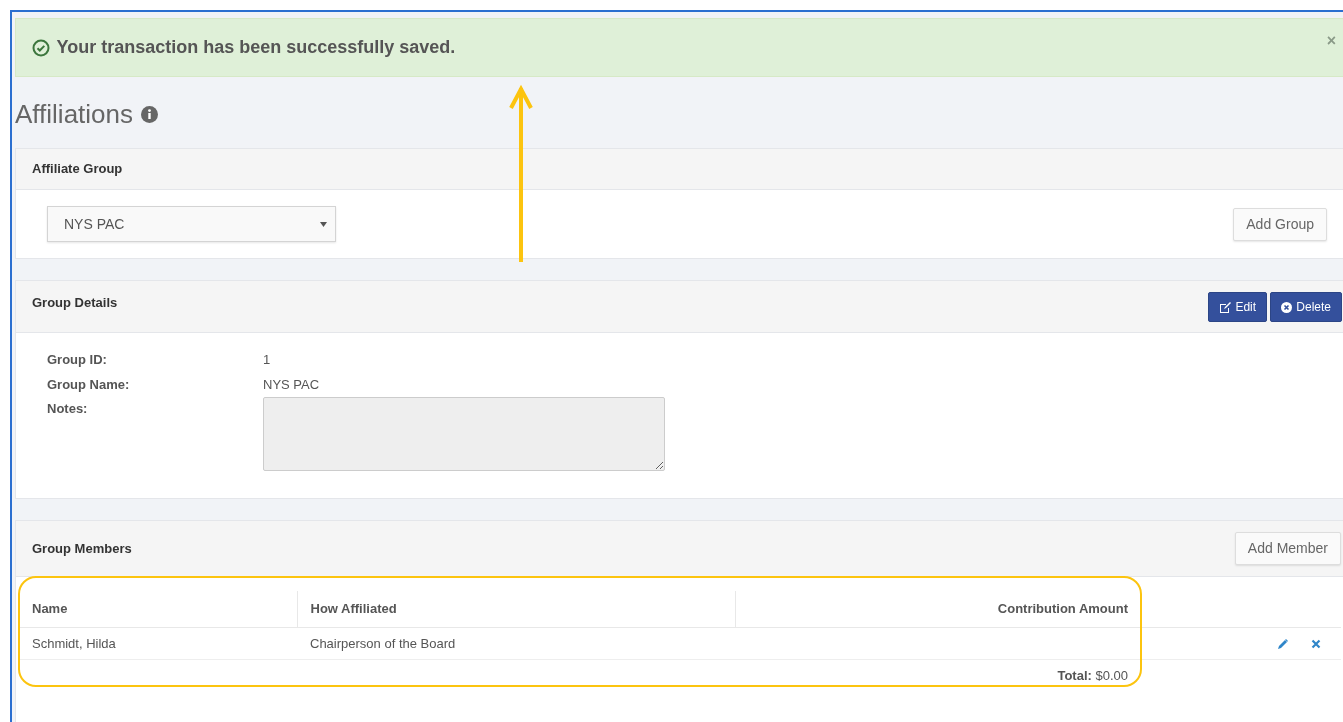  Describe the element at coordinates (938, 609) in the screenshot. I see `column-header: Contribution Amount` at that location.